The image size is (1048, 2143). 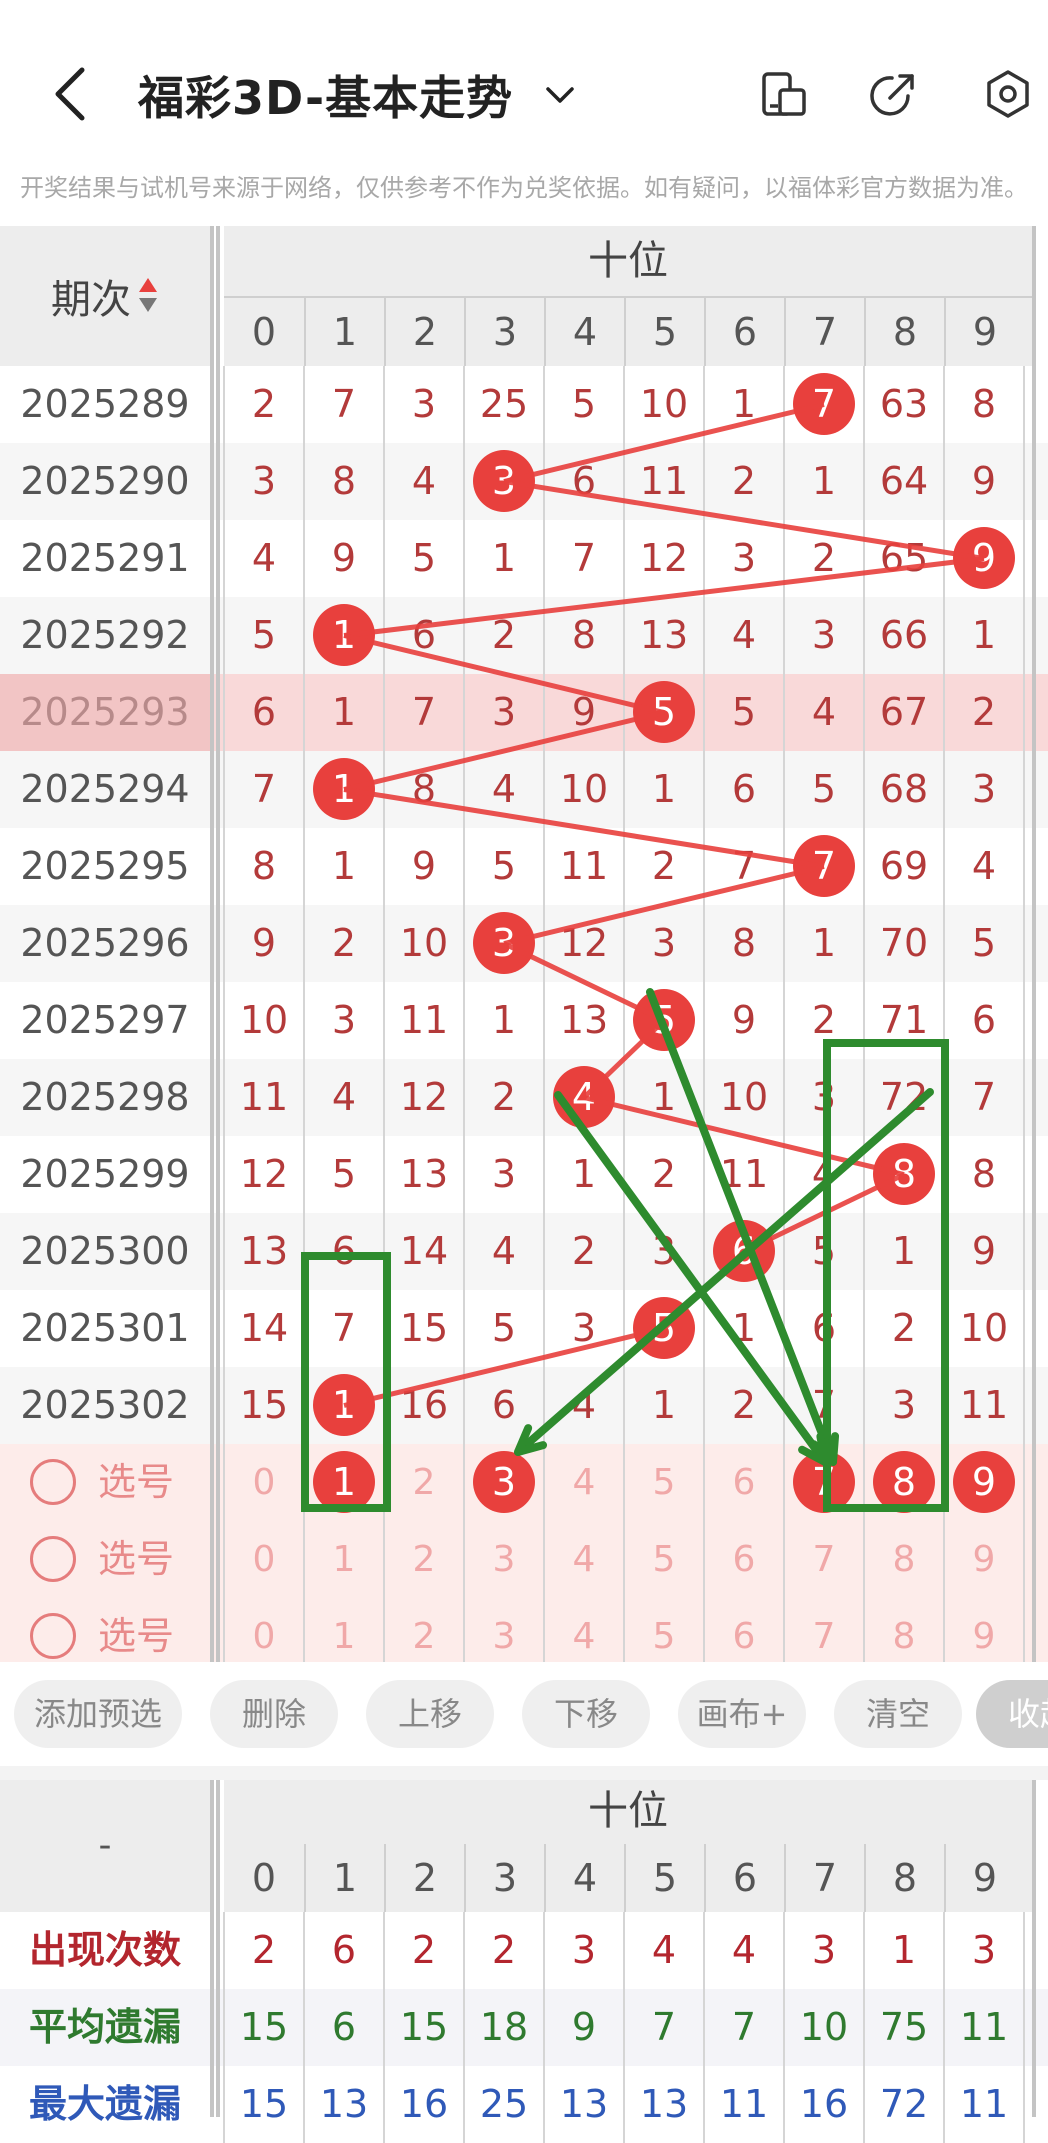 What do you see at coordinates (104, 2027) in the screenshot?
I see `stats-row-label: 平均遗漏` at bounding box center [104, 2027].